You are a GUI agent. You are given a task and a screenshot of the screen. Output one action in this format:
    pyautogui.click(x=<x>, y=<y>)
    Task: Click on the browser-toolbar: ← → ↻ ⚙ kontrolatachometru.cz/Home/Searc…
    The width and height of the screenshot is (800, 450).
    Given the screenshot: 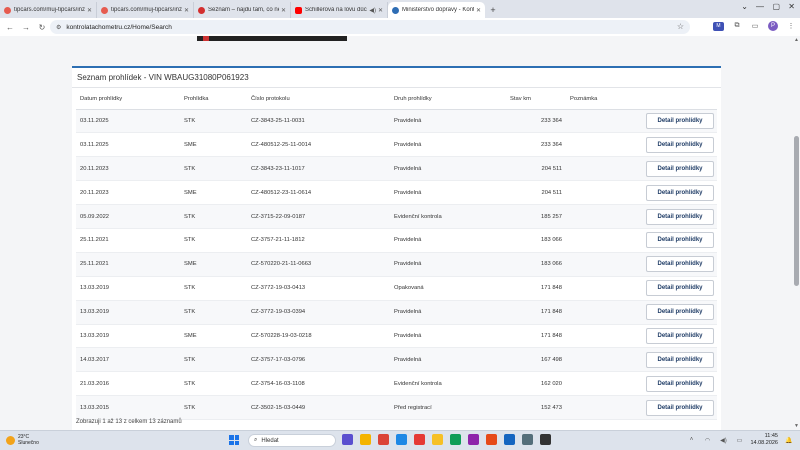 What is the action you would take?
    pyautogui.click(x=400, y=27)
    